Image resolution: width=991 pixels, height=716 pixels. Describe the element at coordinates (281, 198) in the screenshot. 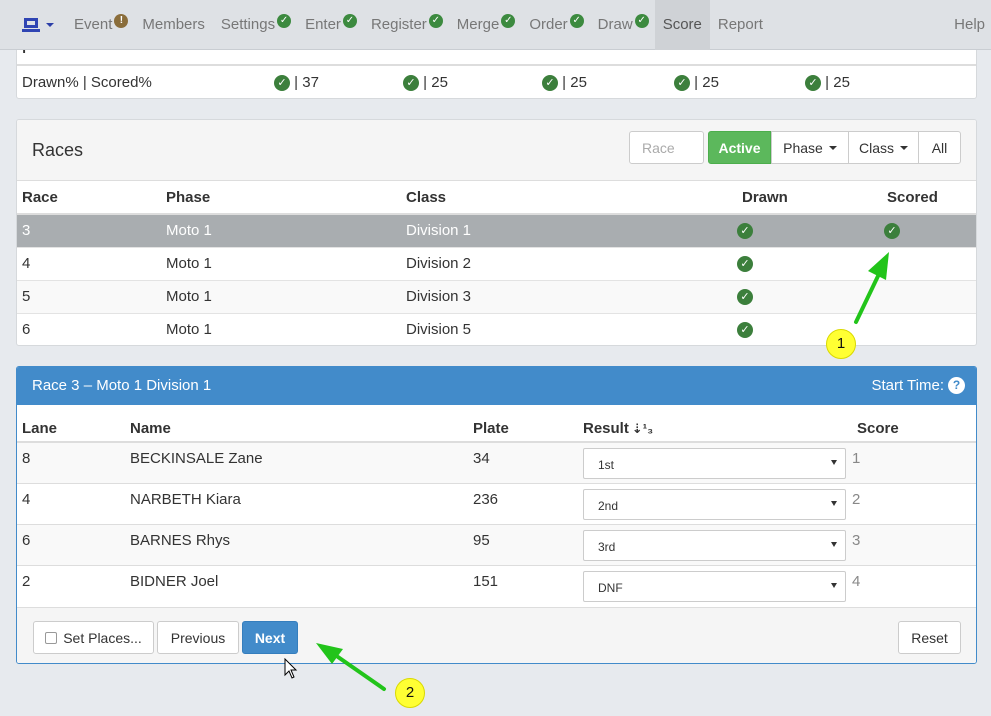

I see `col-phase: Phase` at that location.